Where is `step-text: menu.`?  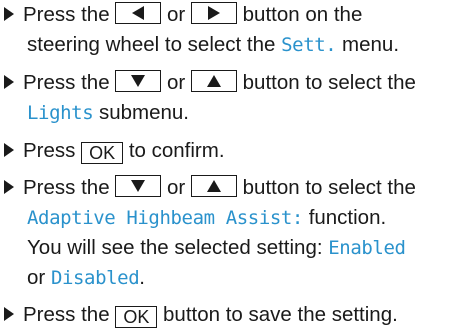 step-text: menu. is located at coordinates (371, 44).